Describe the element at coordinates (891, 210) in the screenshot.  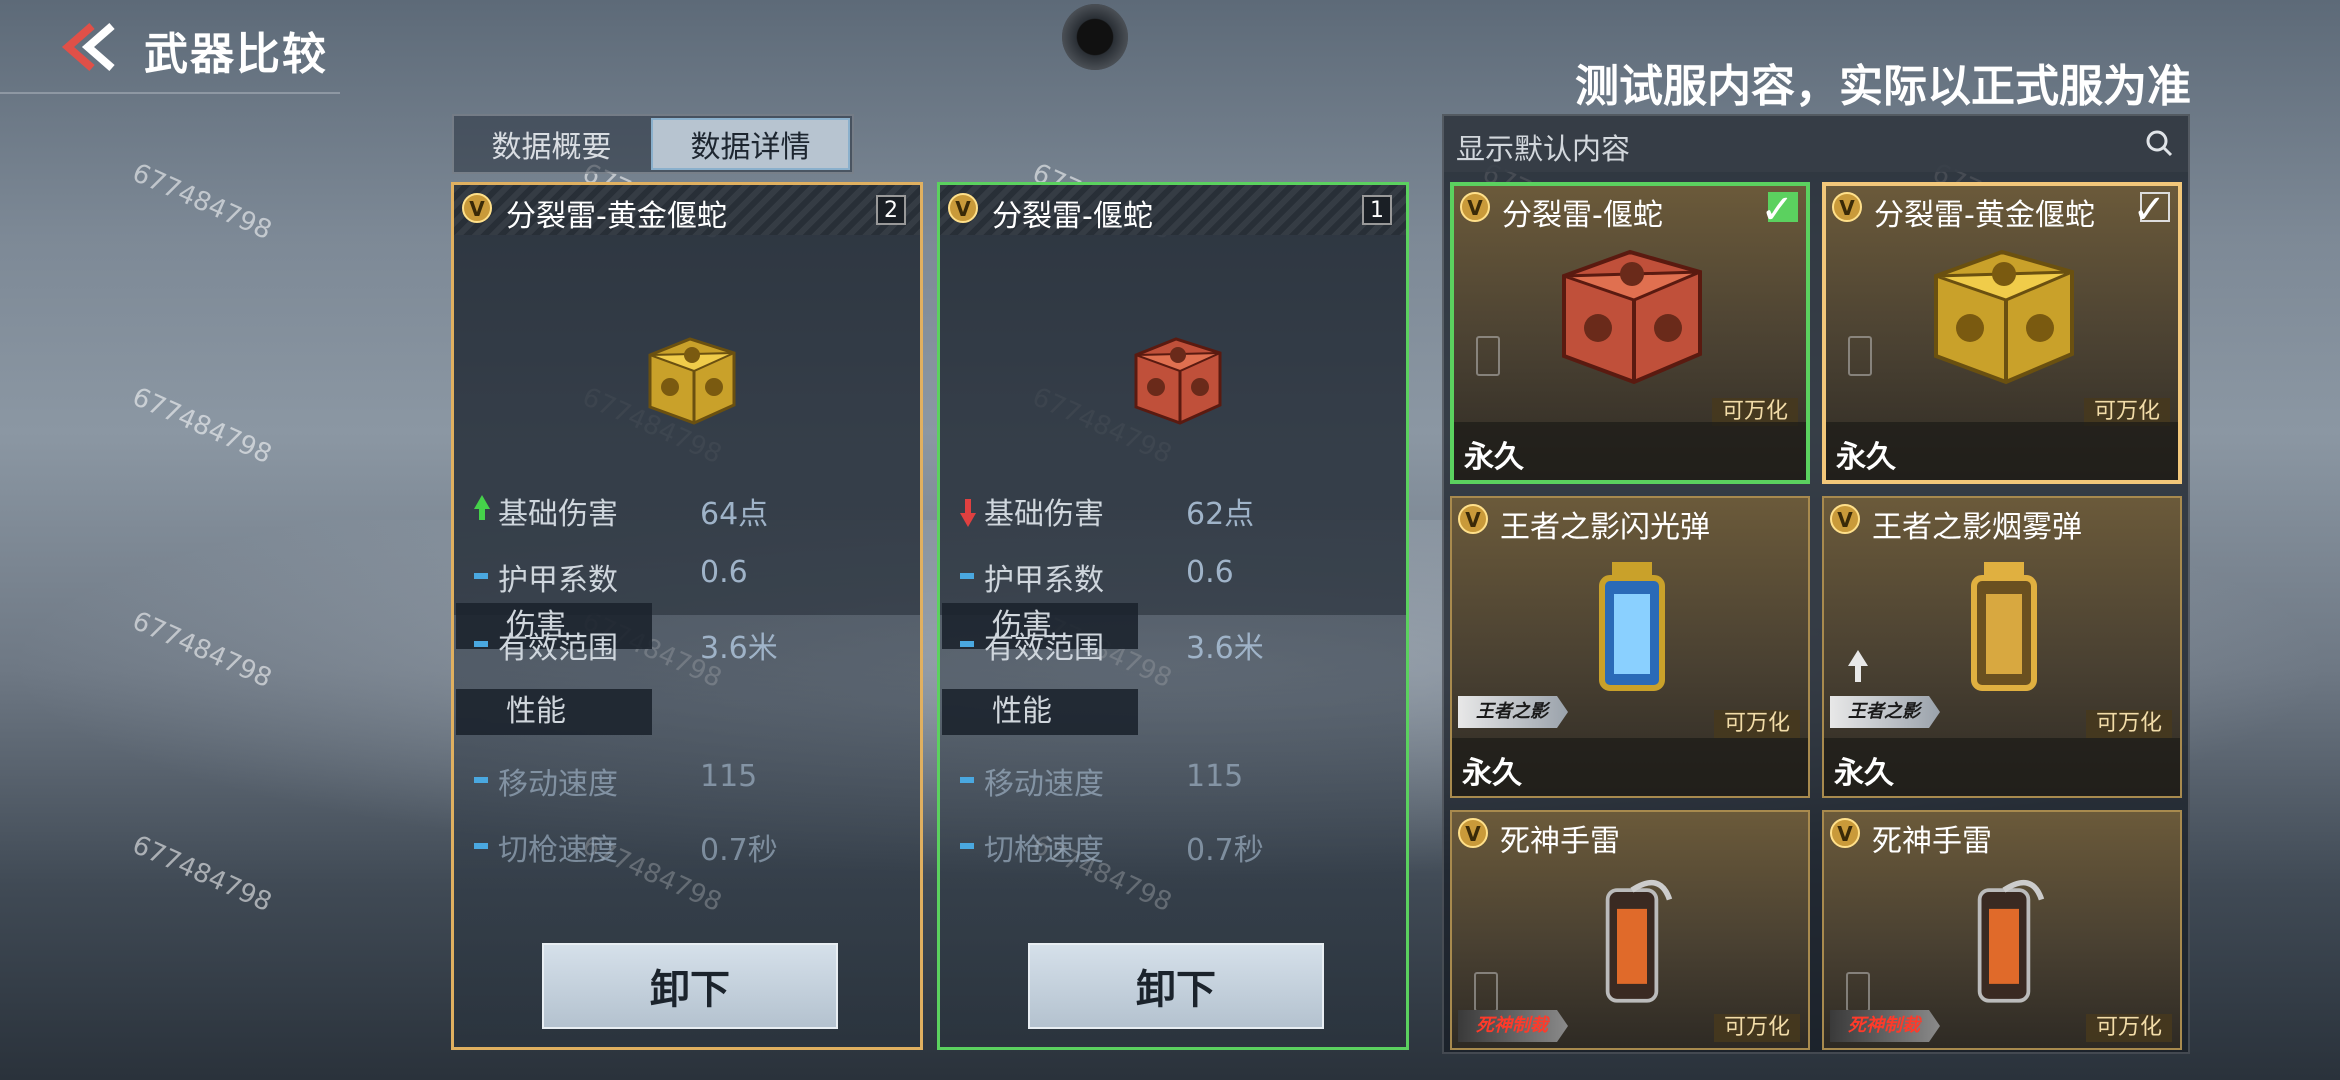
I see `slot-number: 2` at that location.